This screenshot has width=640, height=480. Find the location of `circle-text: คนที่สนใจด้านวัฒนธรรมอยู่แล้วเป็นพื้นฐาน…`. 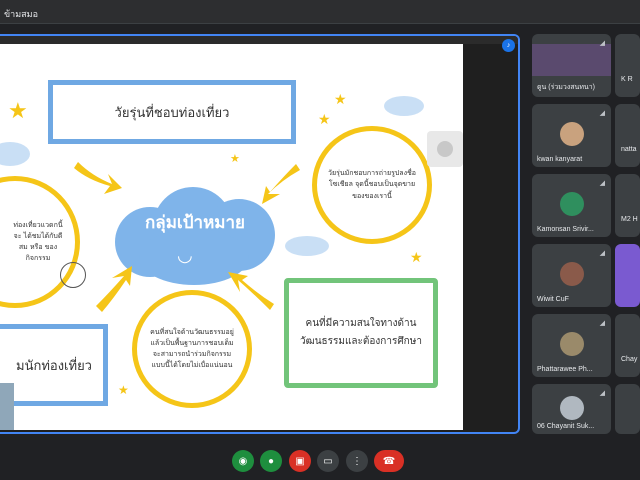

circle-text: คนที่สนใจด้านวัฒนธรรมอยู่แล้วเป็นพื้นฐาน… is located at coordinates (192, 348).